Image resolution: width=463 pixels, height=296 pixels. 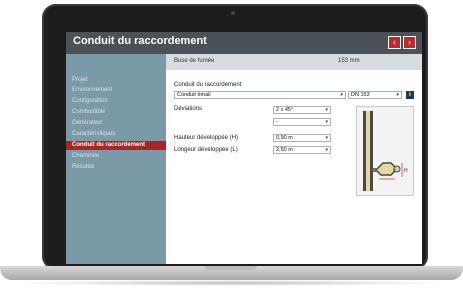 What do you see at coordinates (206, 138) in the screenshot?
I see `height-label: Hauteur développée (H)` at bounding box center [206, 138].